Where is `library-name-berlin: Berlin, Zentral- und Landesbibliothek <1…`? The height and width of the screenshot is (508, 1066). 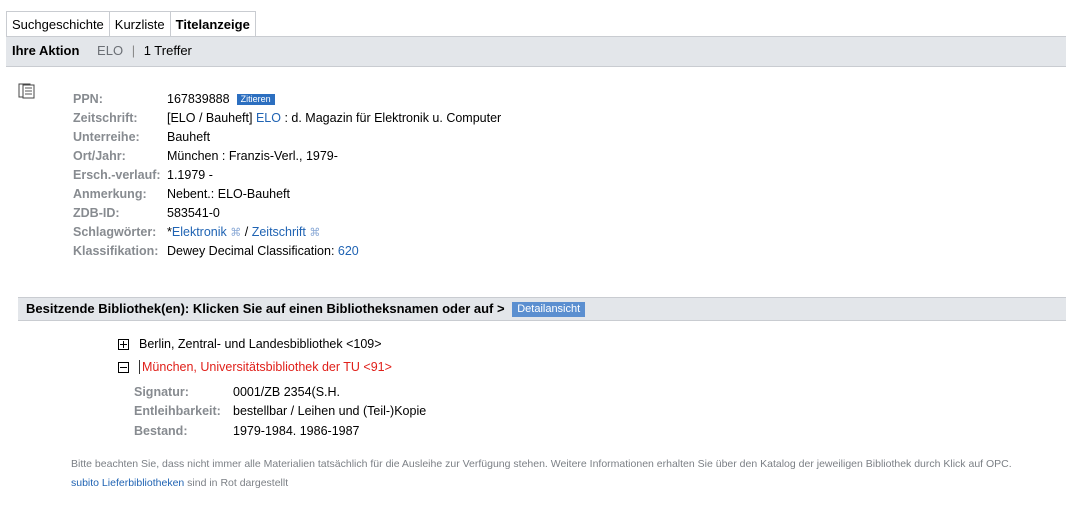 library-name-berlin: Berlin, Zentral- und Landesbibliothek <1… is located at coordinates (260, 344).